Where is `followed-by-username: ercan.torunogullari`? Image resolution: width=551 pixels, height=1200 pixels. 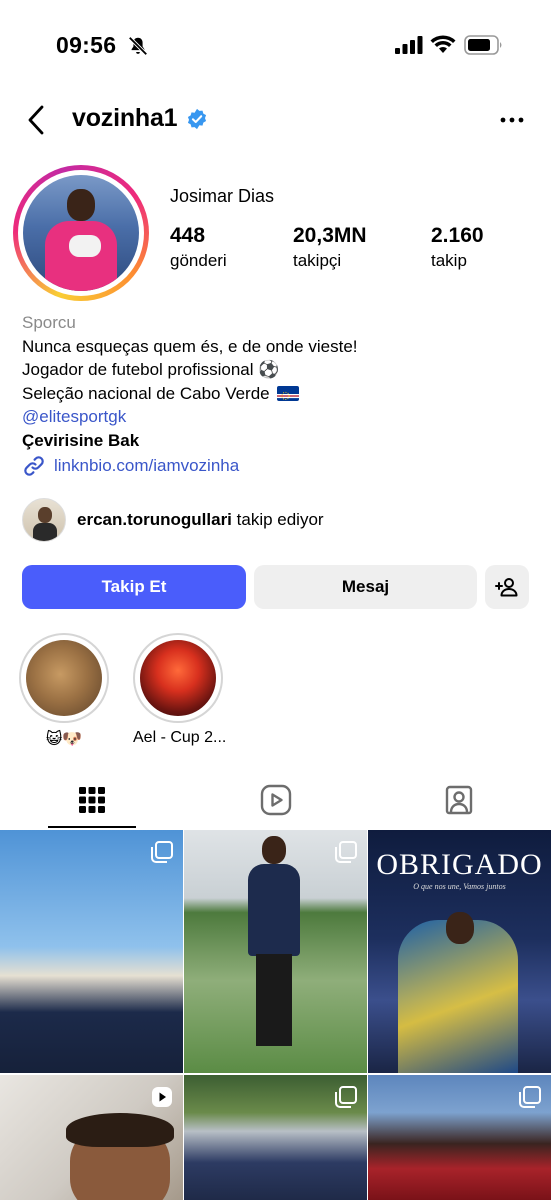 followed-by-username: ercan.torunogullari is located at coordinates (154, 519).